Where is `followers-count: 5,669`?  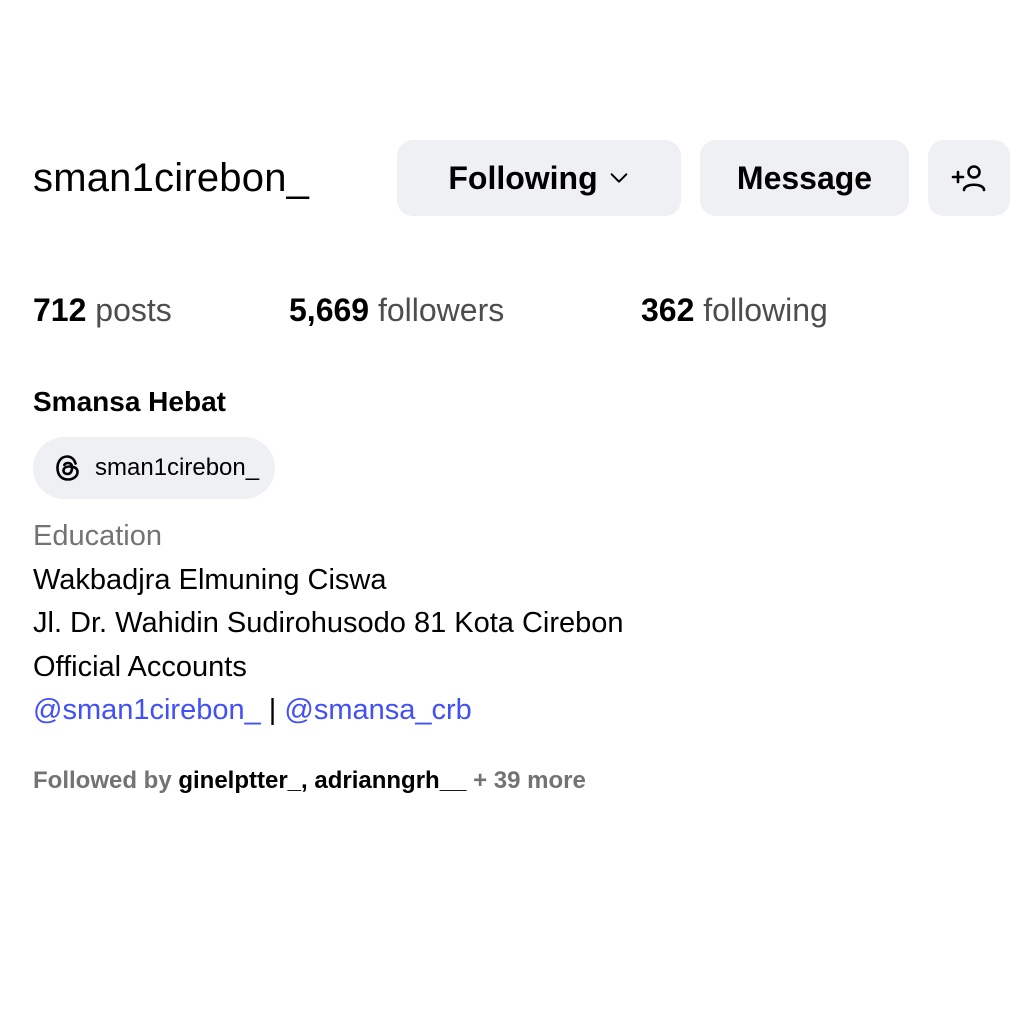 followers-count: 5,669 is located at coordinates (329, 310).